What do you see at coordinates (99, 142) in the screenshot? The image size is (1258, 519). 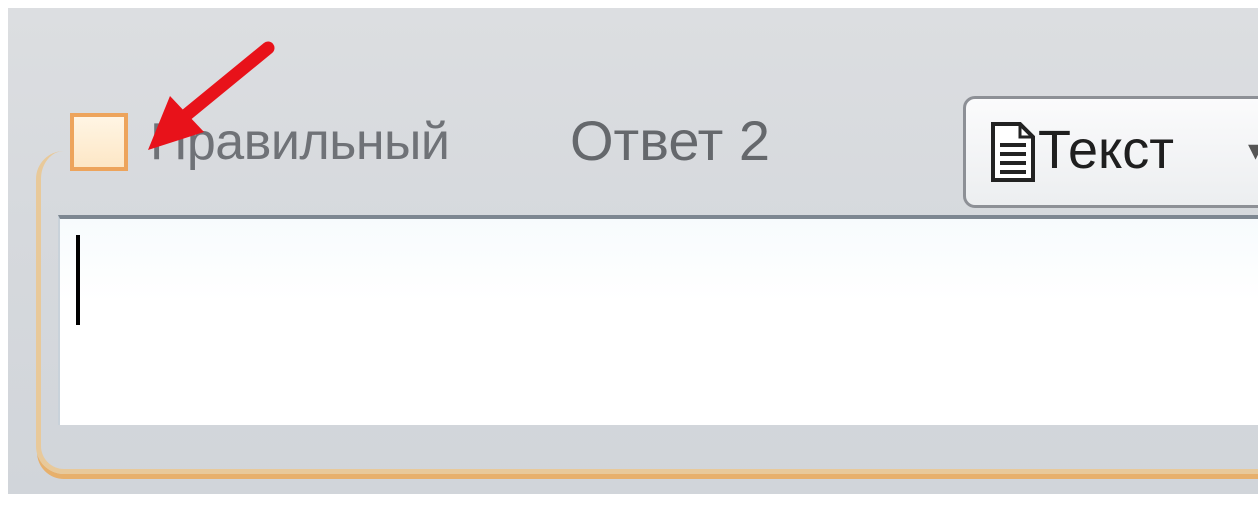 I see `correct-checkbox` at bounding box center [99, 142].